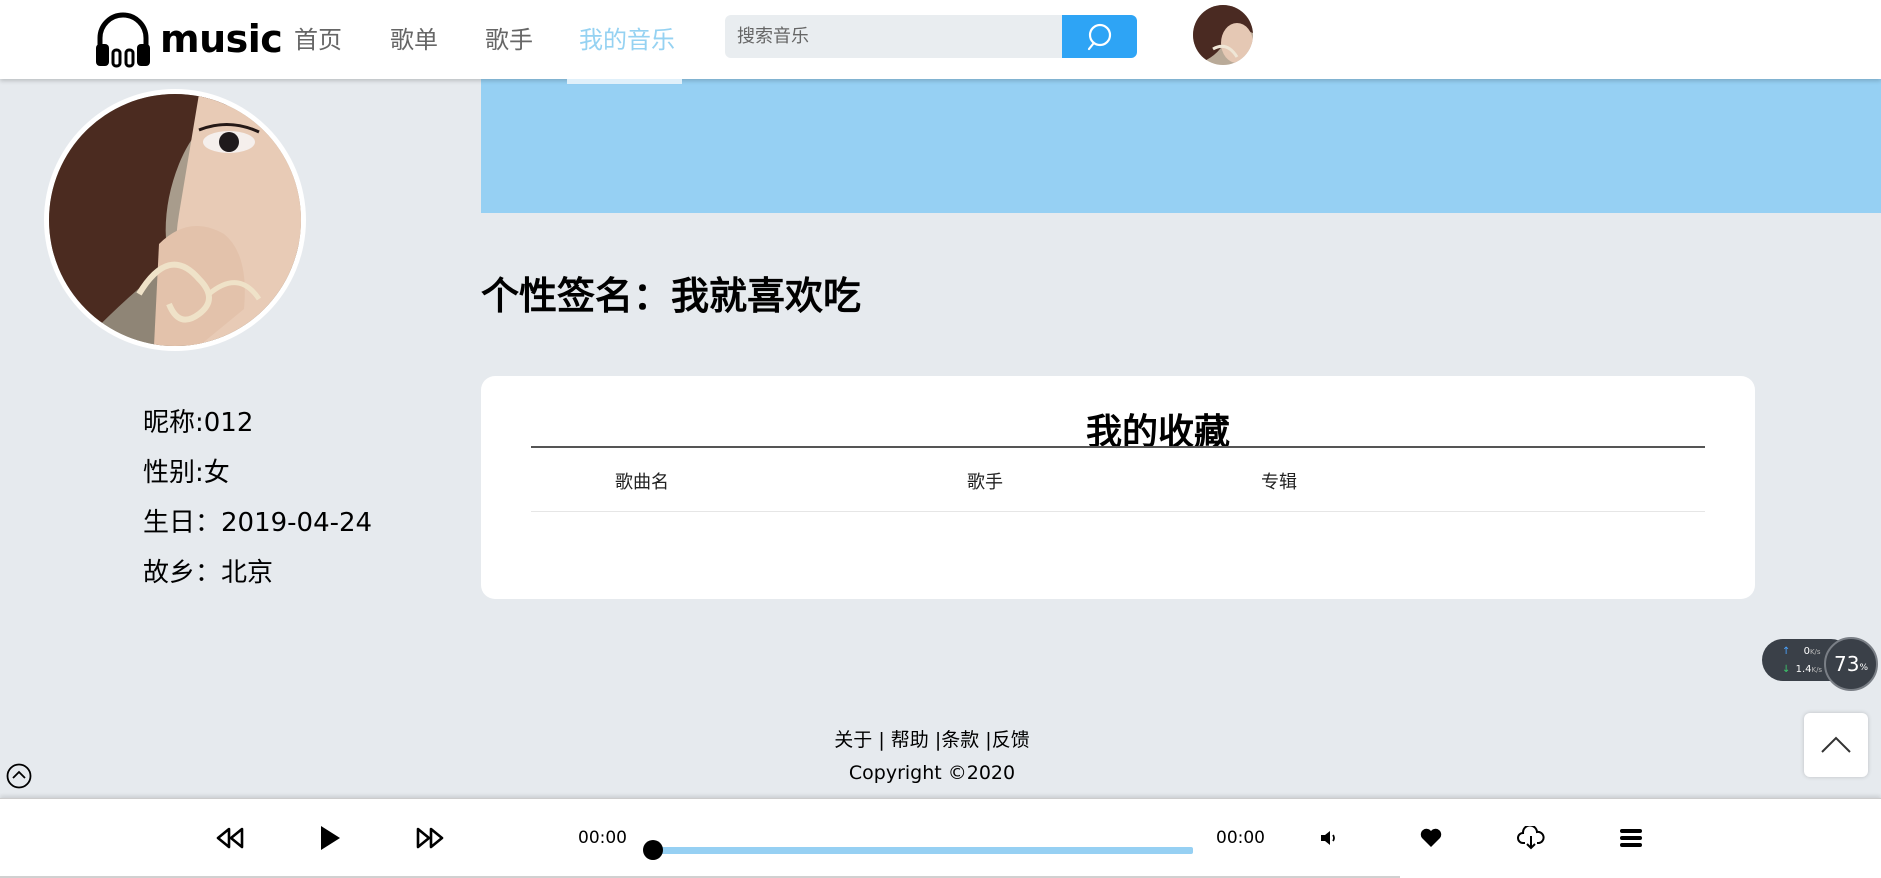  What do you see at coordinates (1240, 838) in the screenshot?
I see `total-time: 00:00` at bounding box center [1240, 838].